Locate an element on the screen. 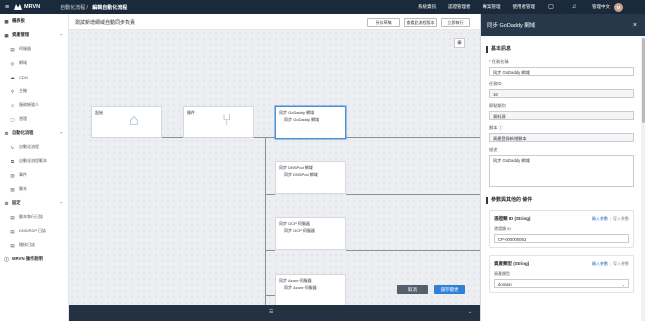  brand-logo: MRVN is located at coordinates (27, 7).